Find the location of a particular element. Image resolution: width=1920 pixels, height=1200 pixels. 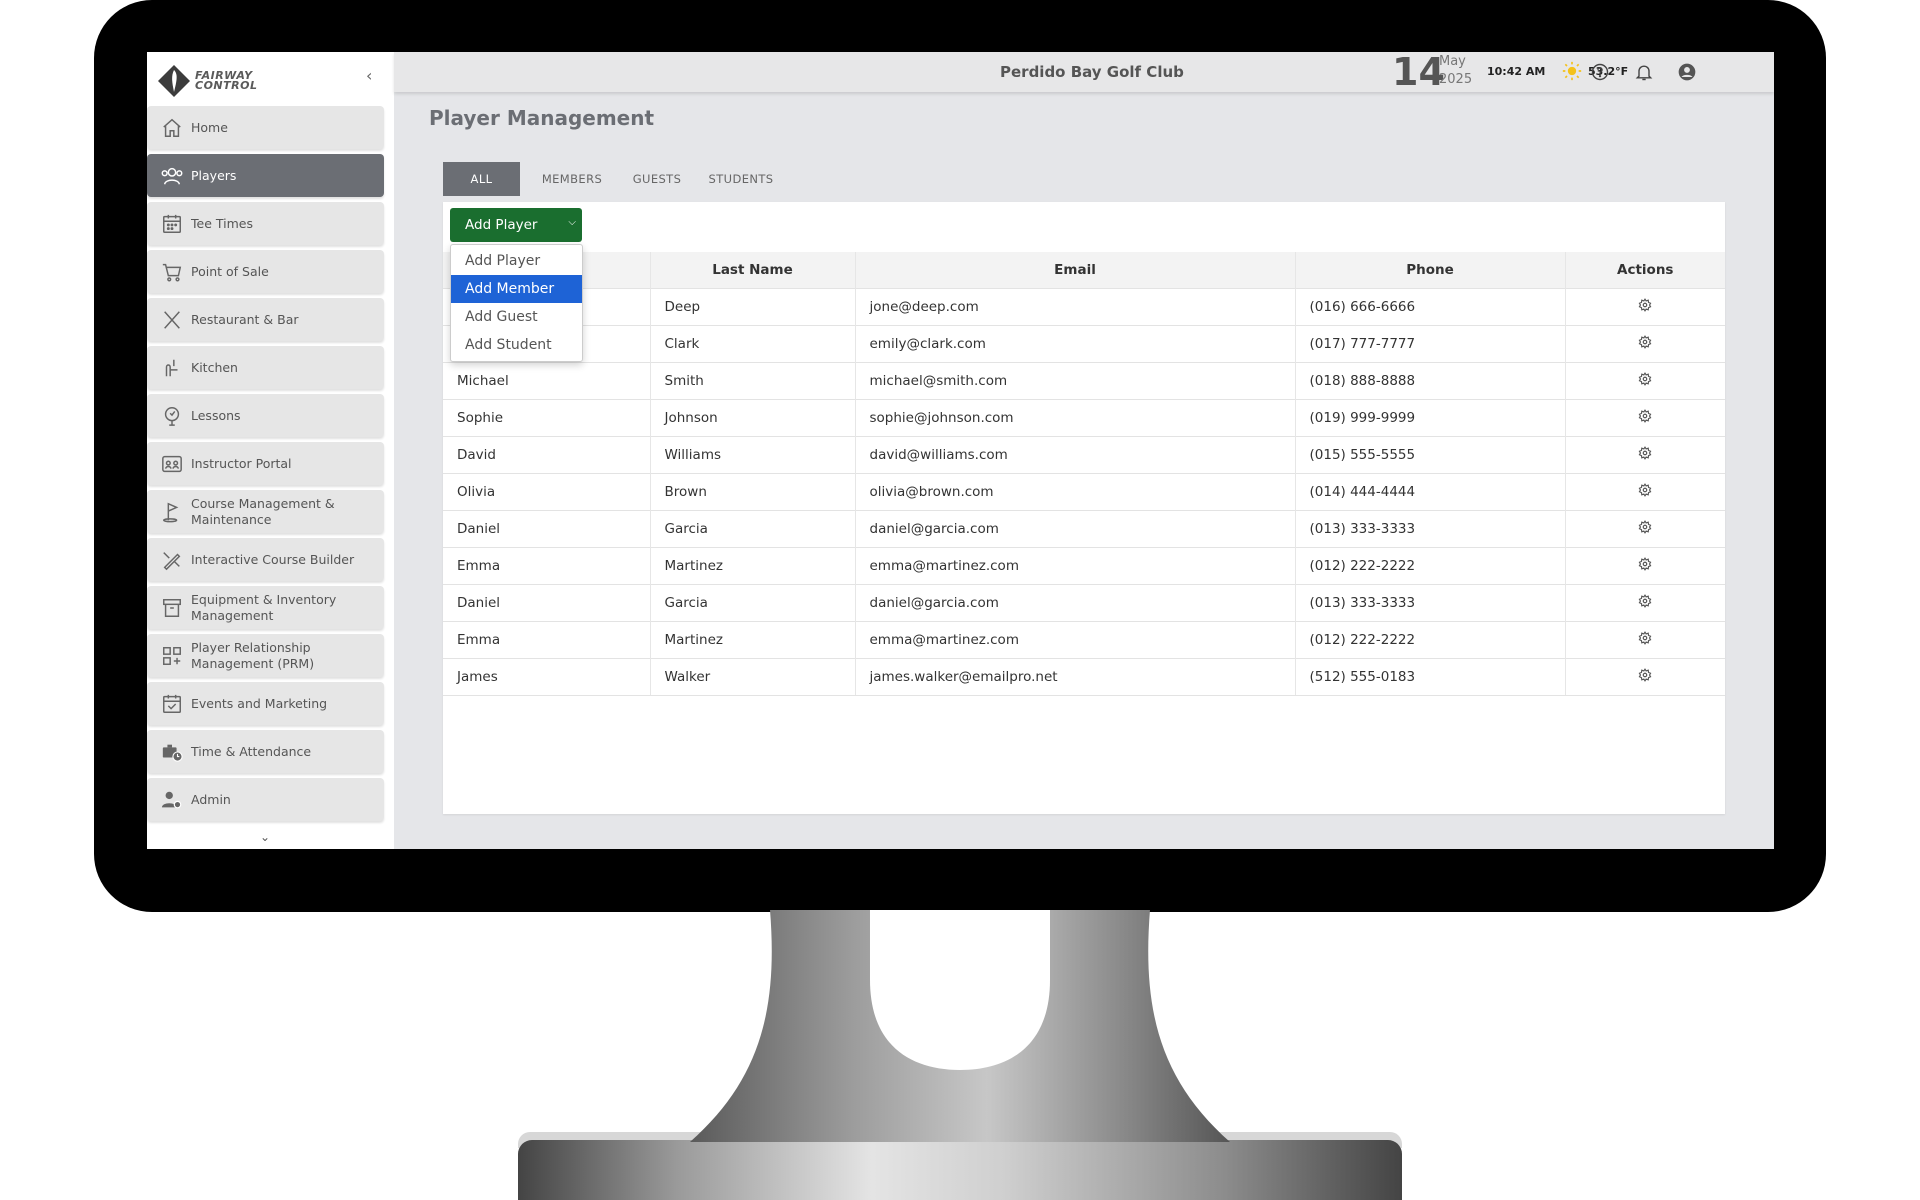

home-icon is located at coordinates (172, 128).